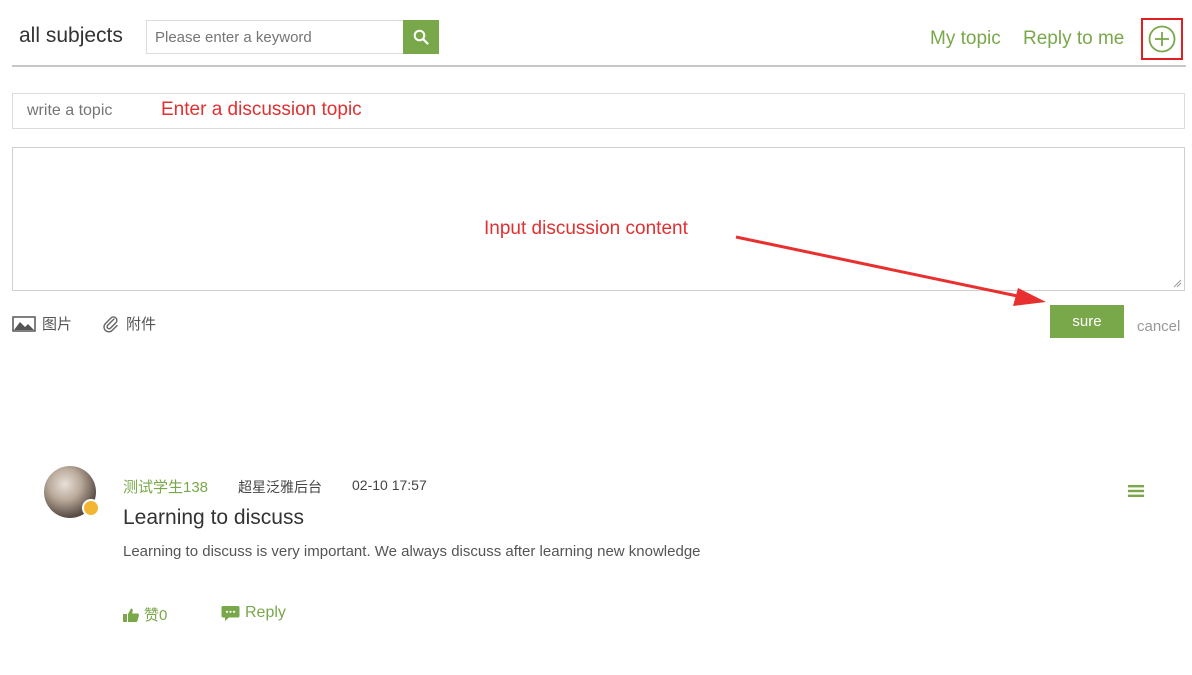 The height and width of the screenshot is (675, 1192). I want to click on image-icon, so click(24, 323).